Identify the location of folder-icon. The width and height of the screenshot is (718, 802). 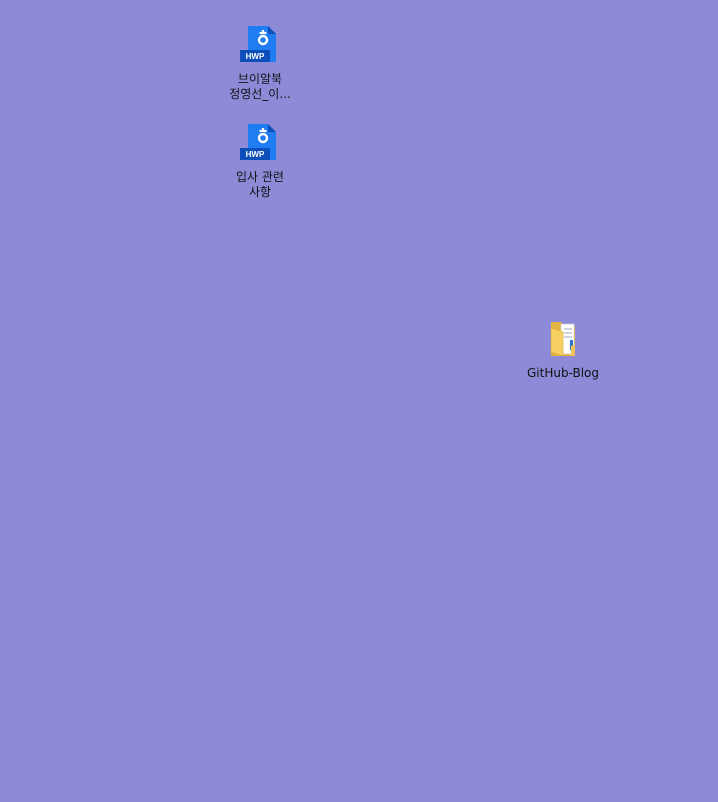
(563, 338).